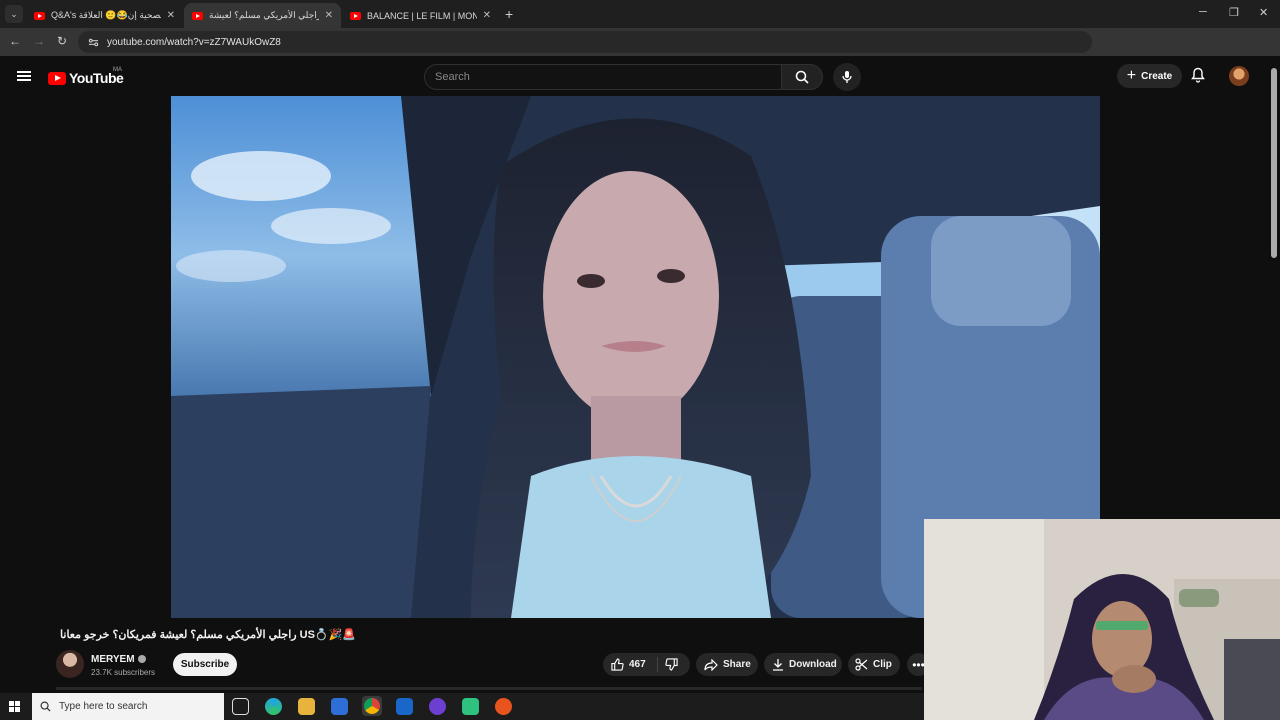 The height and width of the screenshot is (720, 1280). I want to click on download-label: Download, so click(813, 664).